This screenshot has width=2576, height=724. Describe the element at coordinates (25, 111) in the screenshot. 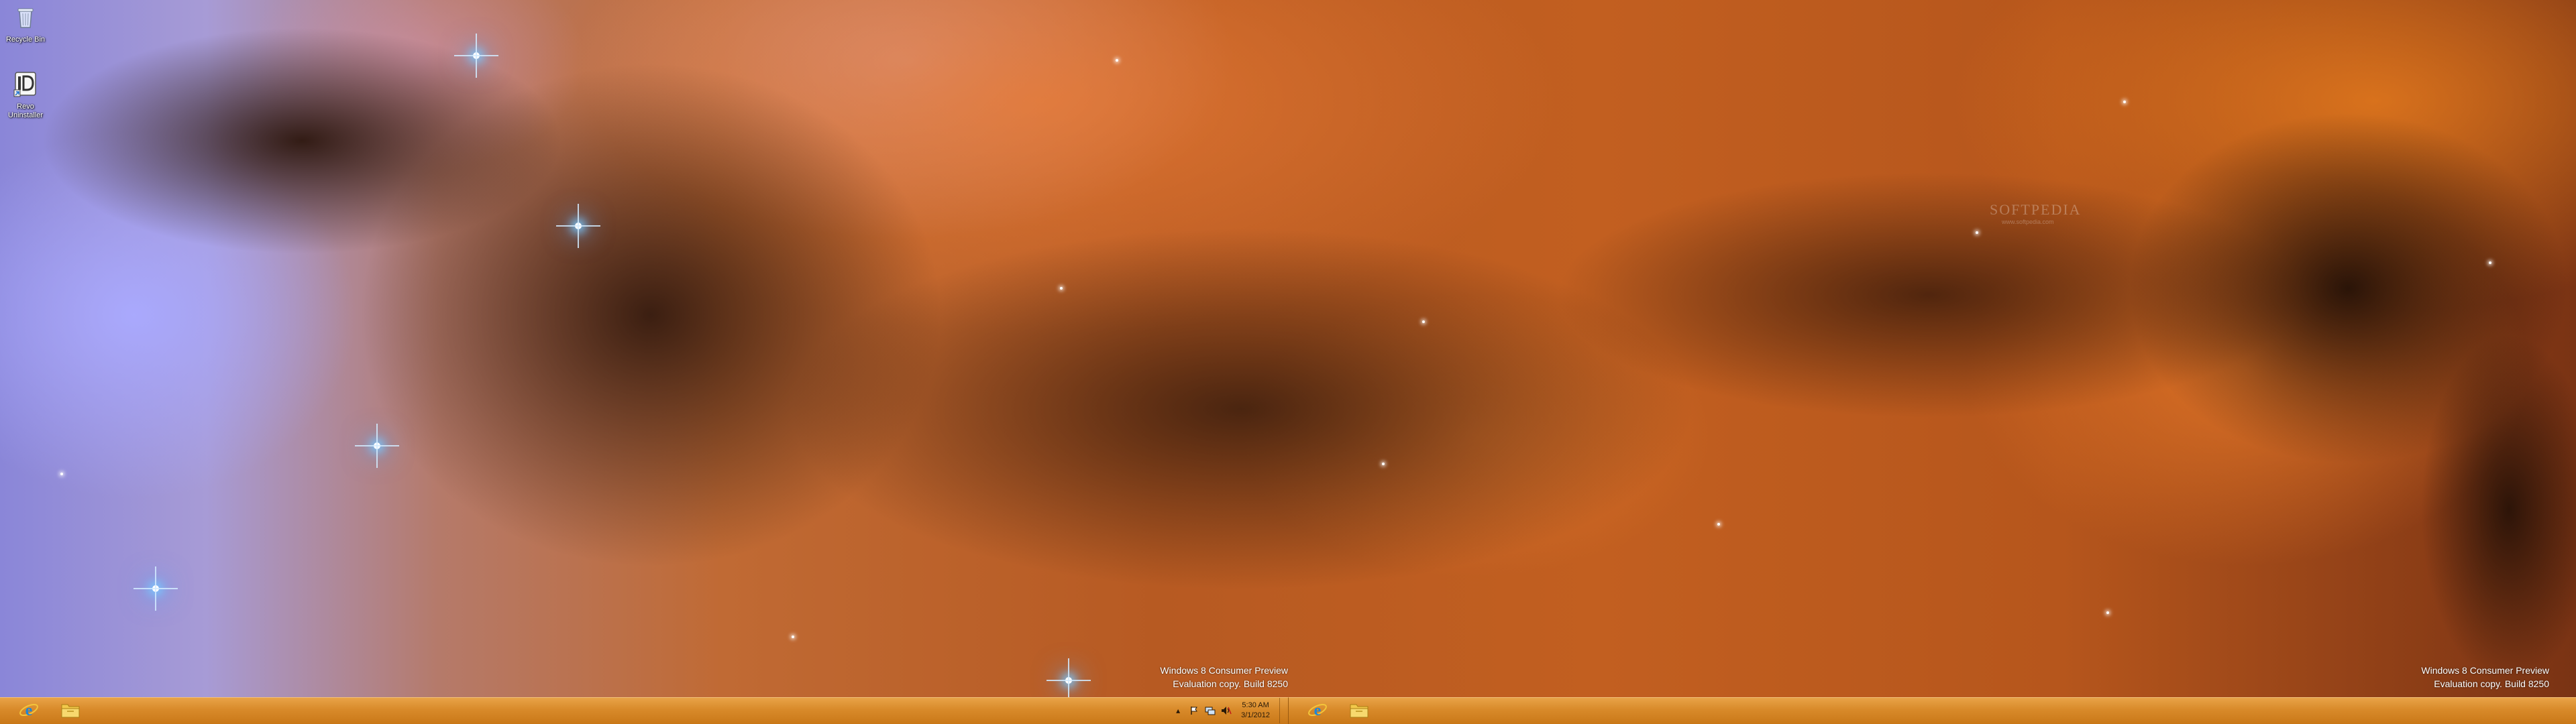

I see `desktop-icon-label: Revo Uninstaller` at that location.